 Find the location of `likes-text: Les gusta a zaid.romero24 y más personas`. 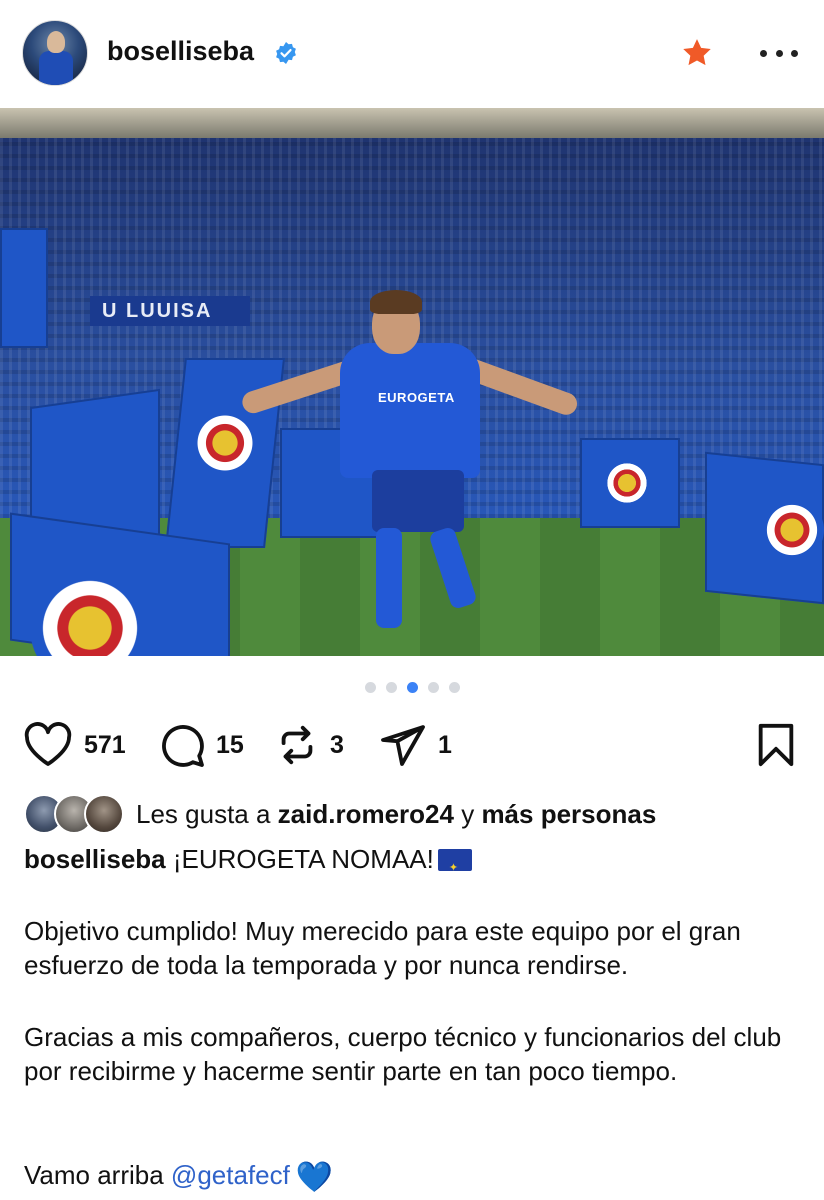

likes-text: Les gusta a zaid.romero24 y más personas is located at coordinates (396, 814).